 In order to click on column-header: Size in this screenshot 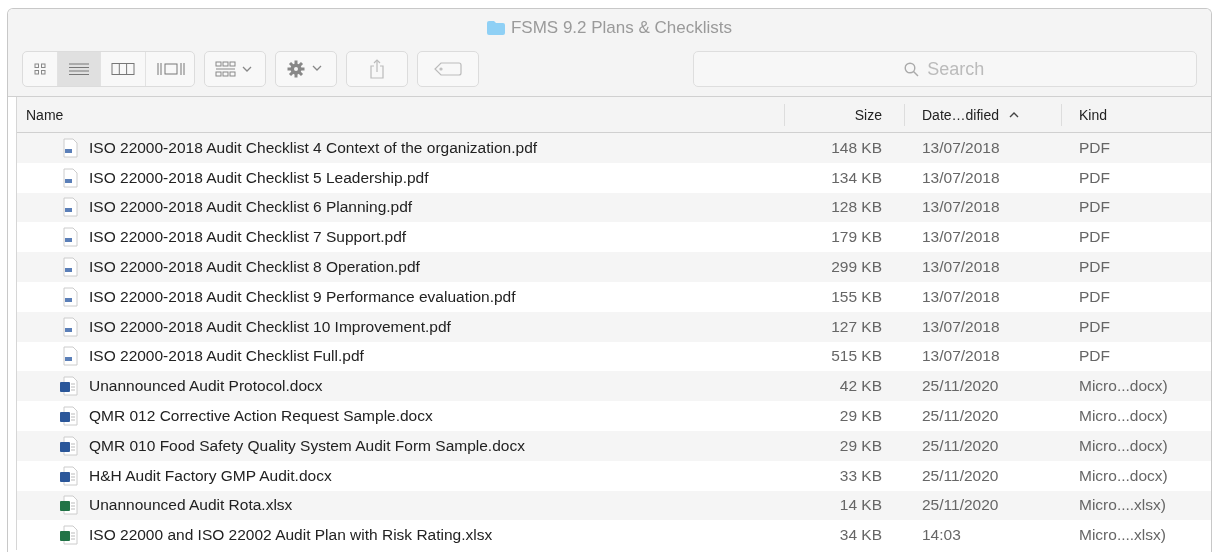, I will do `click(844, 114)`.